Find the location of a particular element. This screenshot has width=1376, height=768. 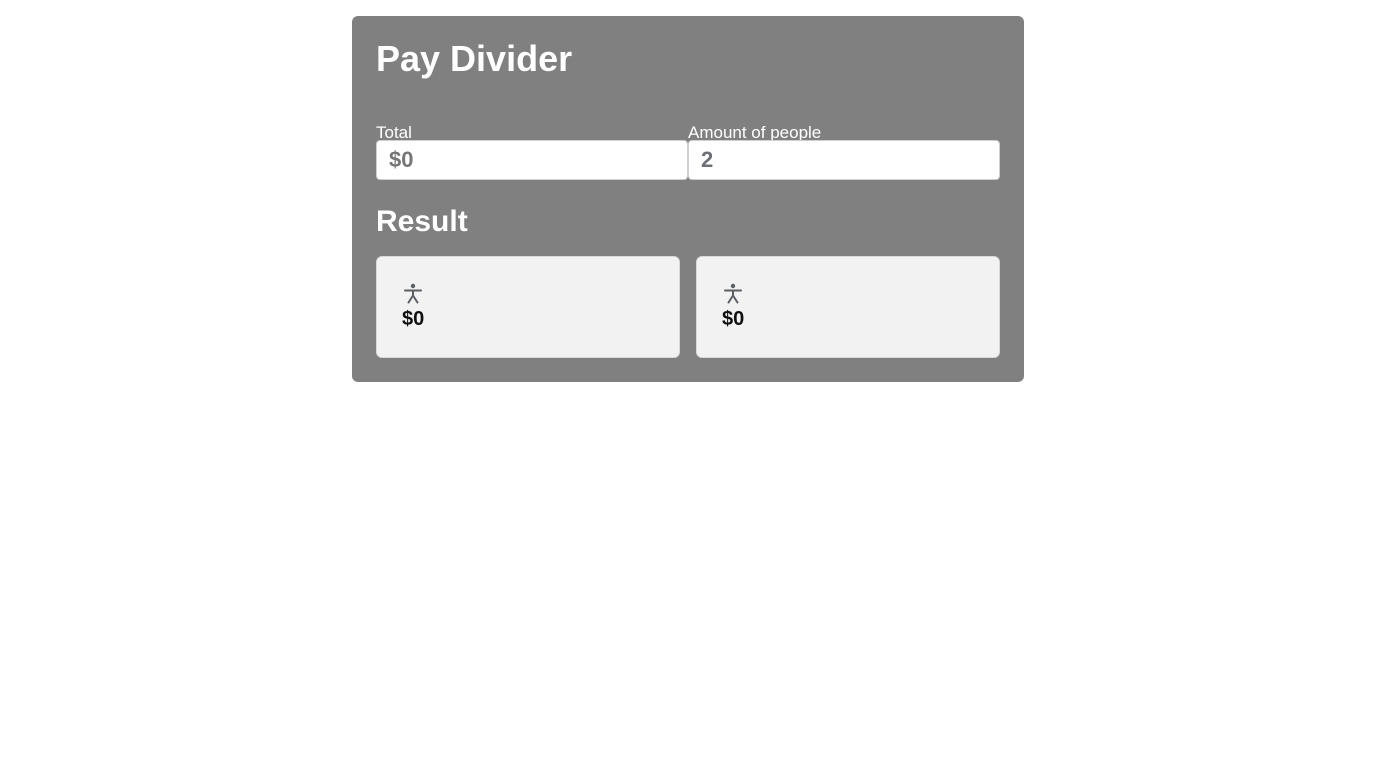

result-title: Result is located at coordinates (422, 221).